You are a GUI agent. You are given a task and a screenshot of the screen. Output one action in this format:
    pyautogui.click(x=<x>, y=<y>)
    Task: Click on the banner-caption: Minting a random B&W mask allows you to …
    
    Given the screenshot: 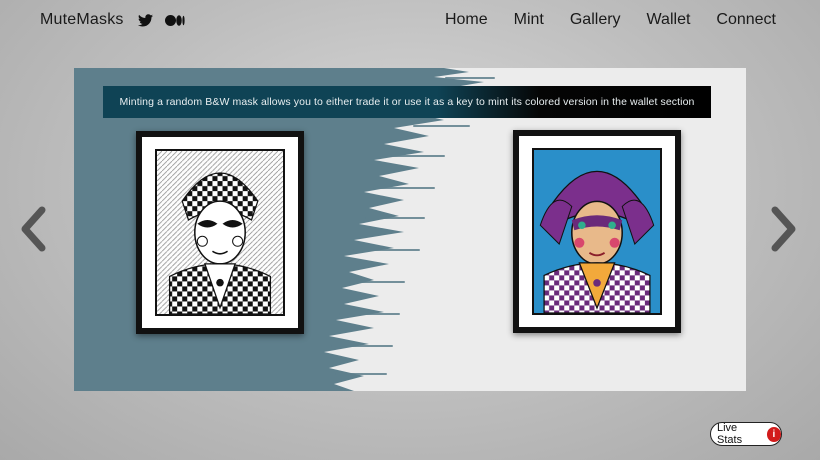 What is the action you would take?
    pyautogui.click(x=407, y=102)
    